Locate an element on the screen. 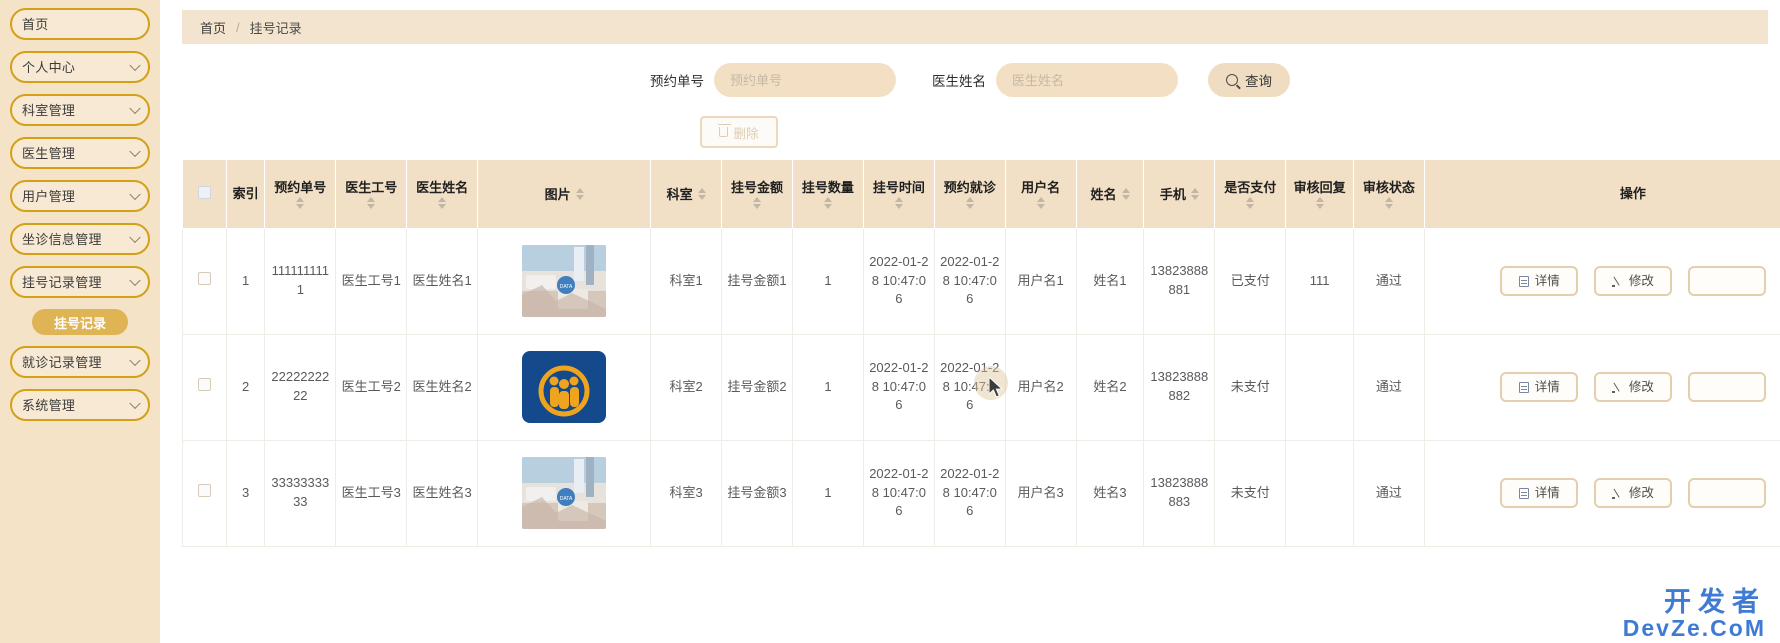 This screenshot has height=643, width=1780. column-header-username: 用户名 is located at coordinates (1040, 194).